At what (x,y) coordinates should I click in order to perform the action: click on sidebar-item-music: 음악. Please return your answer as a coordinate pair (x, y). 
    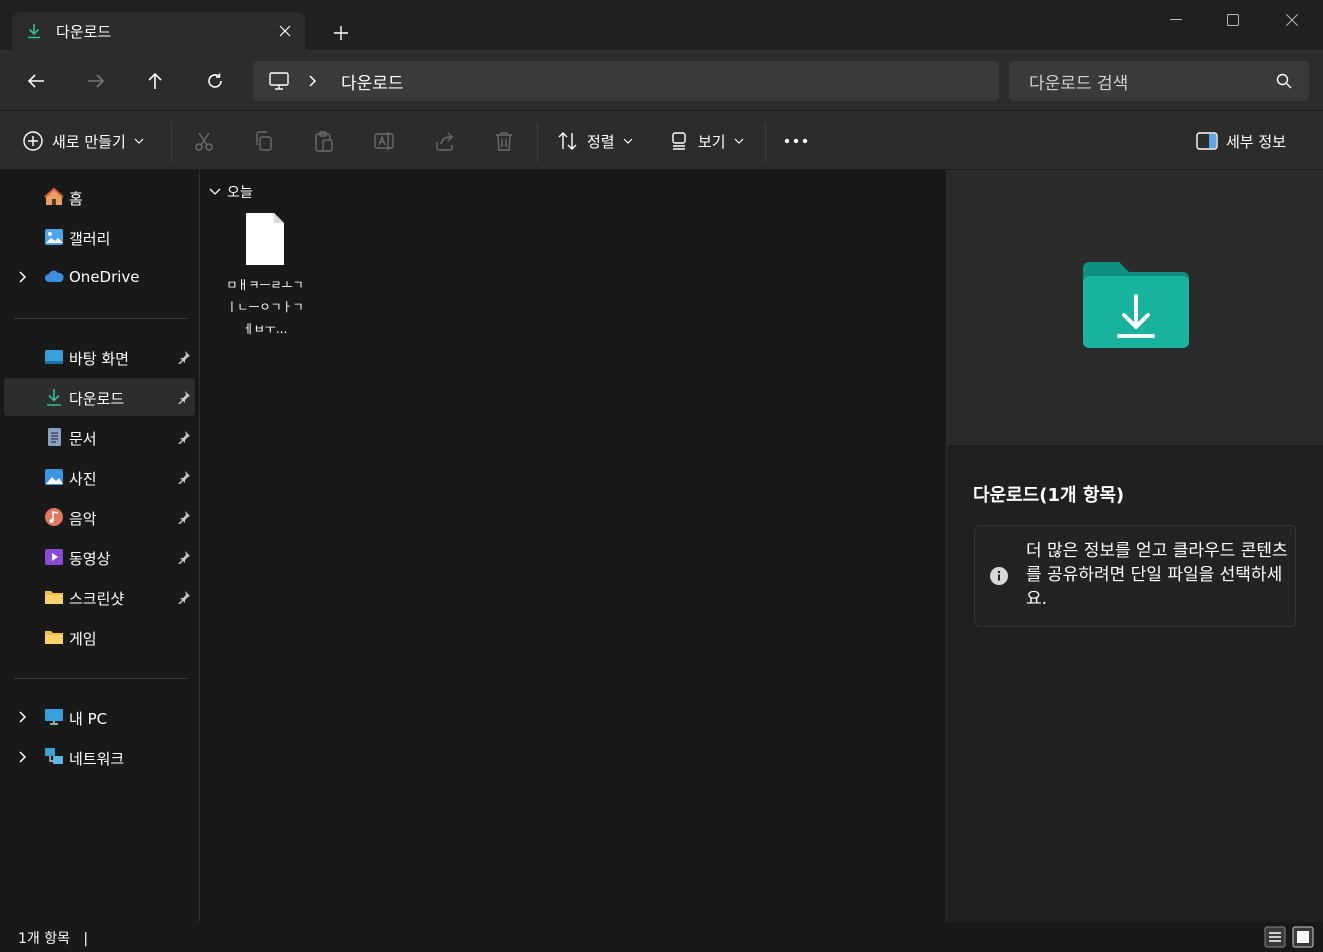
    Looking at the image, I should click on (99, 517).